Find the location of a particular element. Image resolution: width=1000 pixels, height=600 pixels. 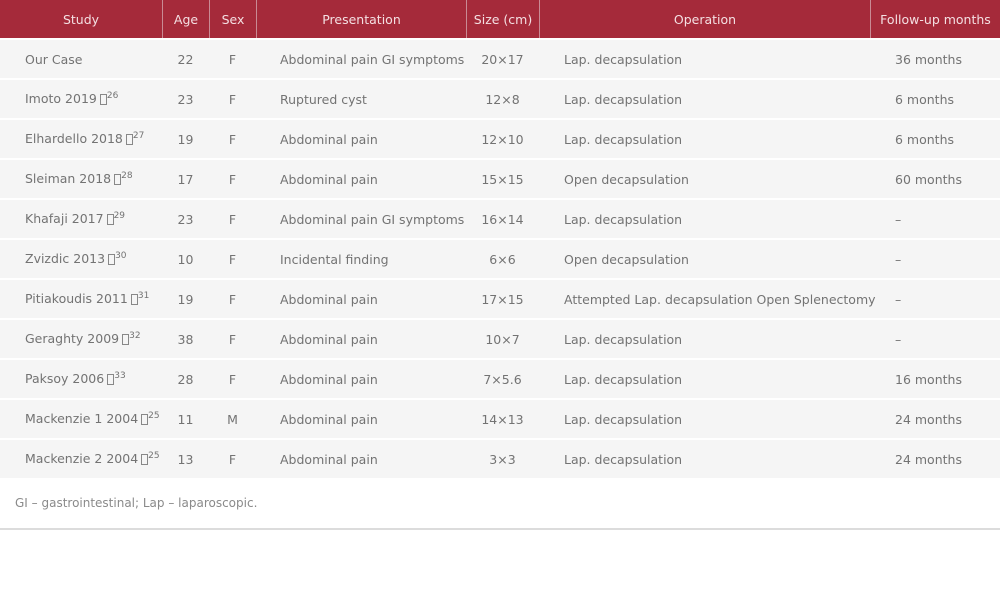

reference-number: 33 is located at coordinates (119, 376).